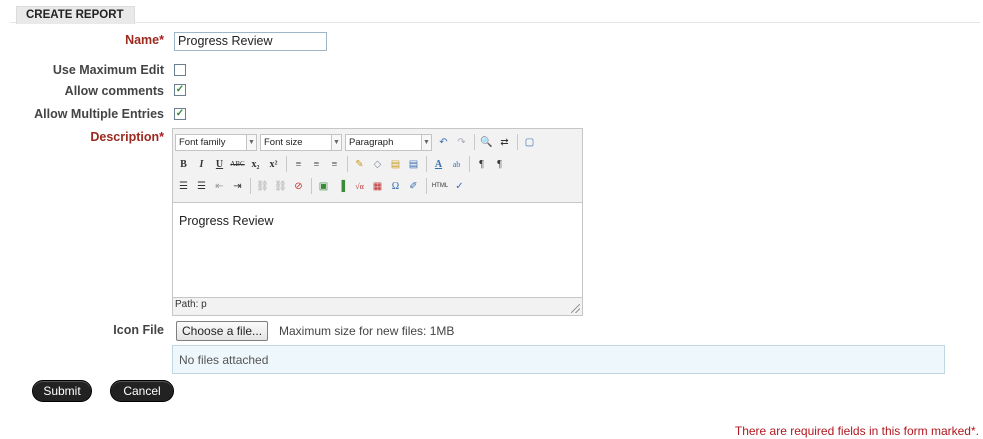 The height and width of the screenshot is (439, 983). I want to click on use-max-edit-checkbox, so click(180, 70).